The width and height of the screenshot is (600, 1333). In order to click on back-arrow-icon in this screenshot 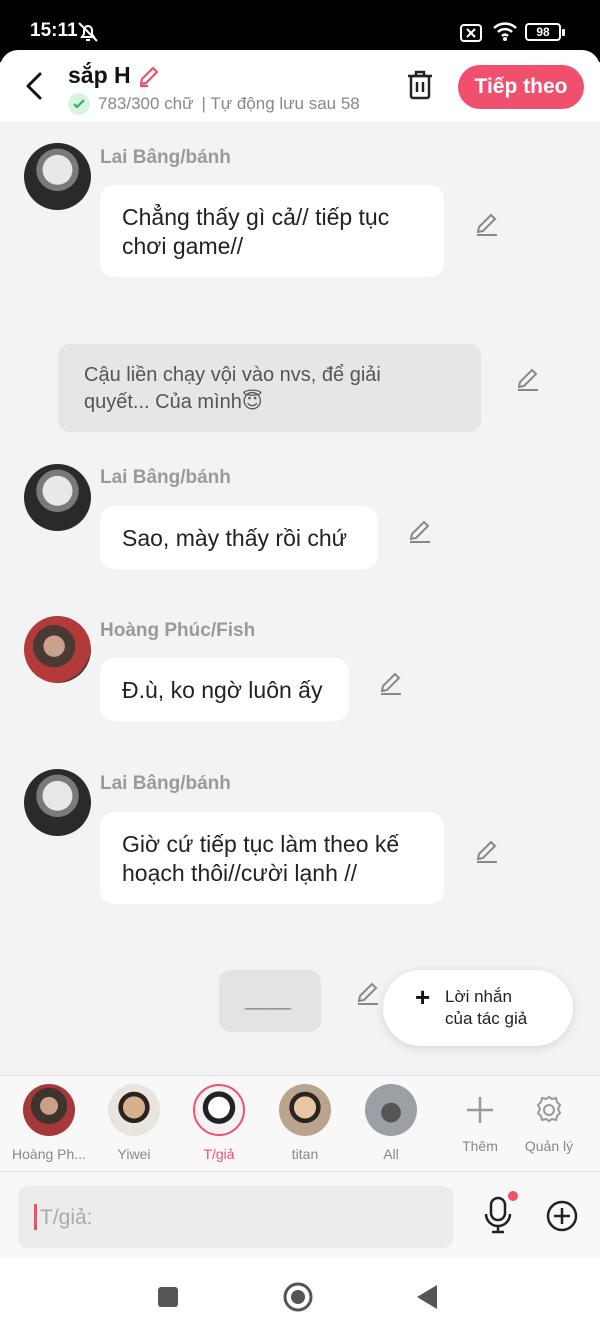, I will do `click(35, 86)`.